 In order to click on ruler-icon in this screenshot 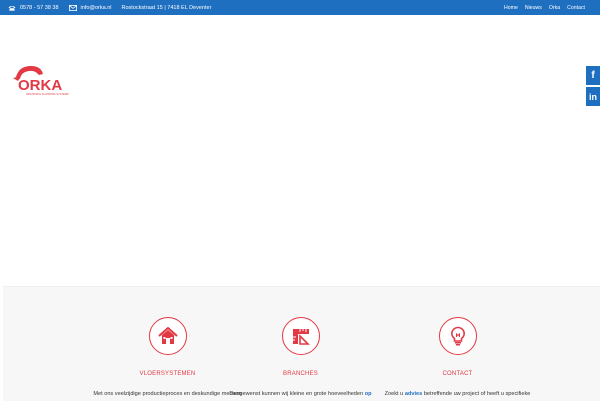, I will do `click(301, 337)`.